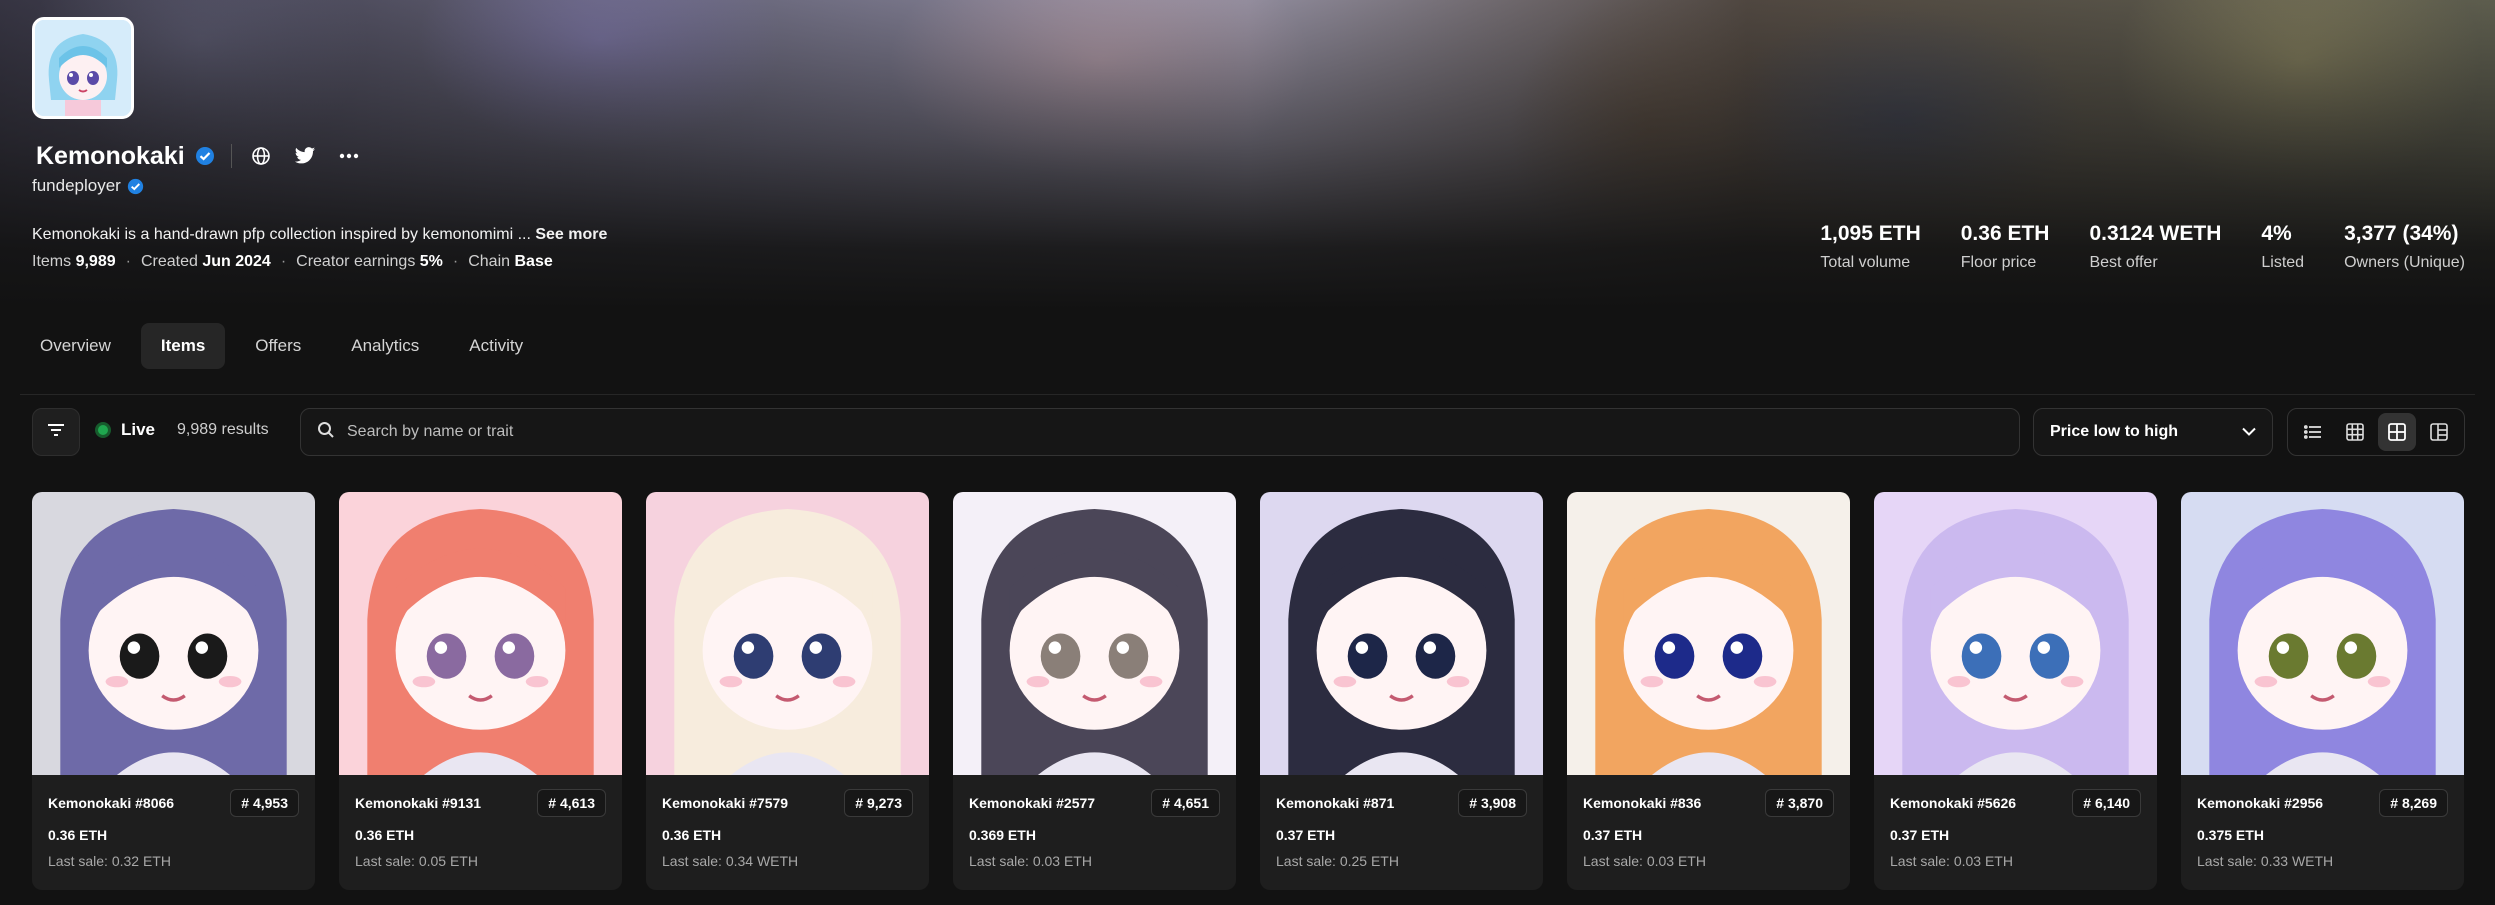 The image size is (2495, 905). What do you see at coordinates (1032, 803) in the screenshot?
I see `nft-name: Kemonokaki #2577` at bounding box center [1032, 803].